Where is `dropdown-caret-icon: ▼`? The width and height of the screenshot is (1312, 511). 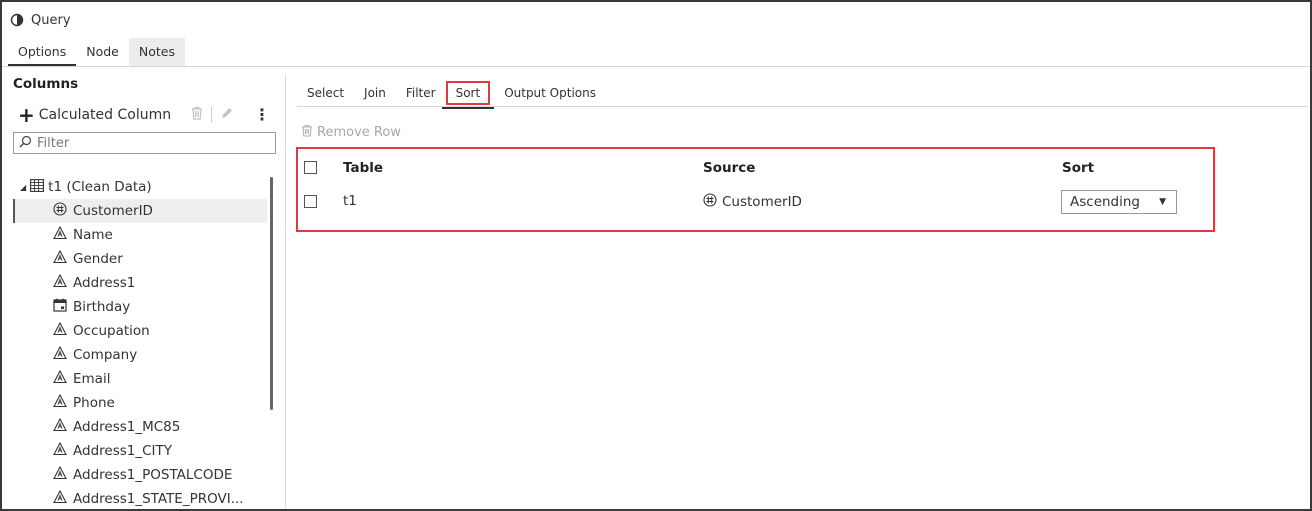 dropdown-caret-icon: ▼ is located at coordinates (1162, 202).